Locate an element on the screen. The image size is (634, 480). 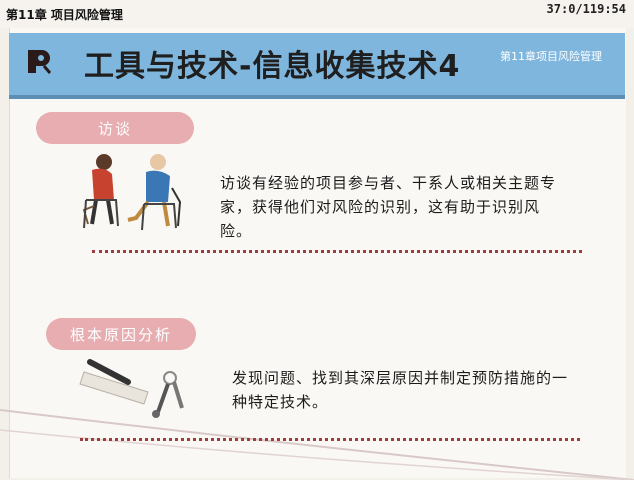
keys-illustration is located at coordinates (131, 388).